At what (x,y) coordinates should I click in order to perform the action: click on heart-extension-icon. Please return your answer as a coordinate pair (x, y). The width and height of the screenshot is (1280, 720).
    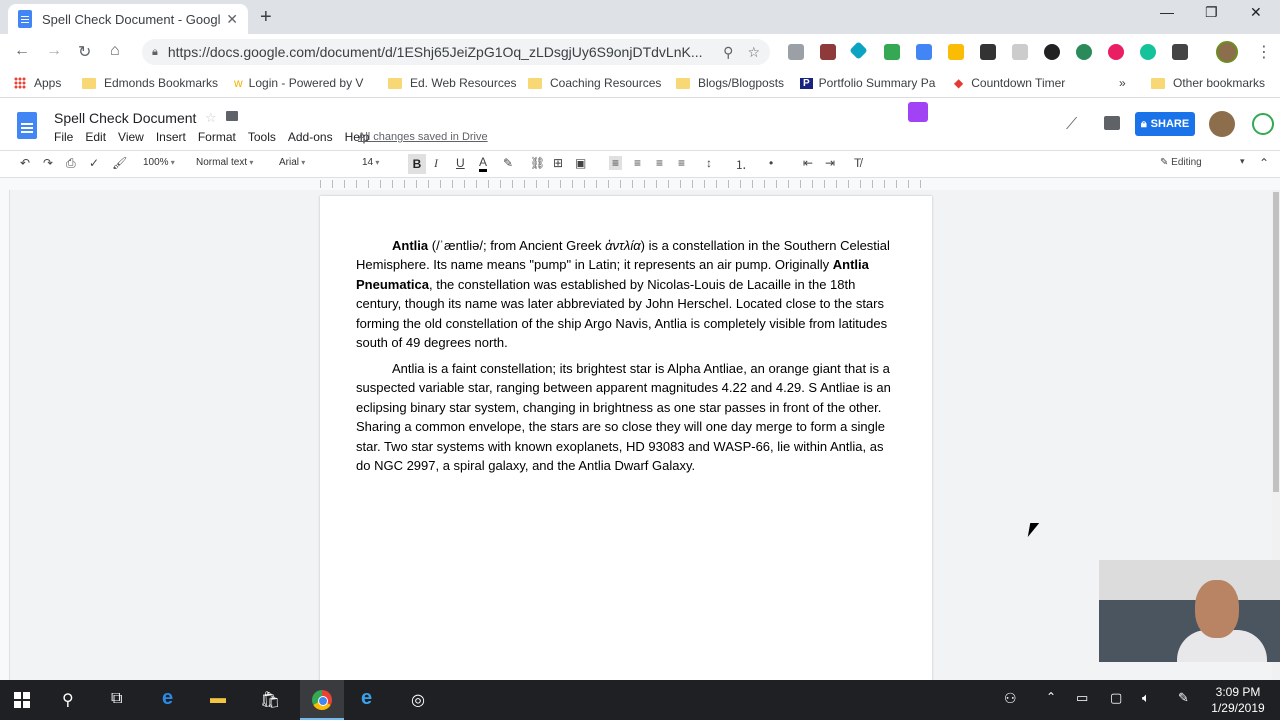
    Looking at the image, I should click on (1116, 52).